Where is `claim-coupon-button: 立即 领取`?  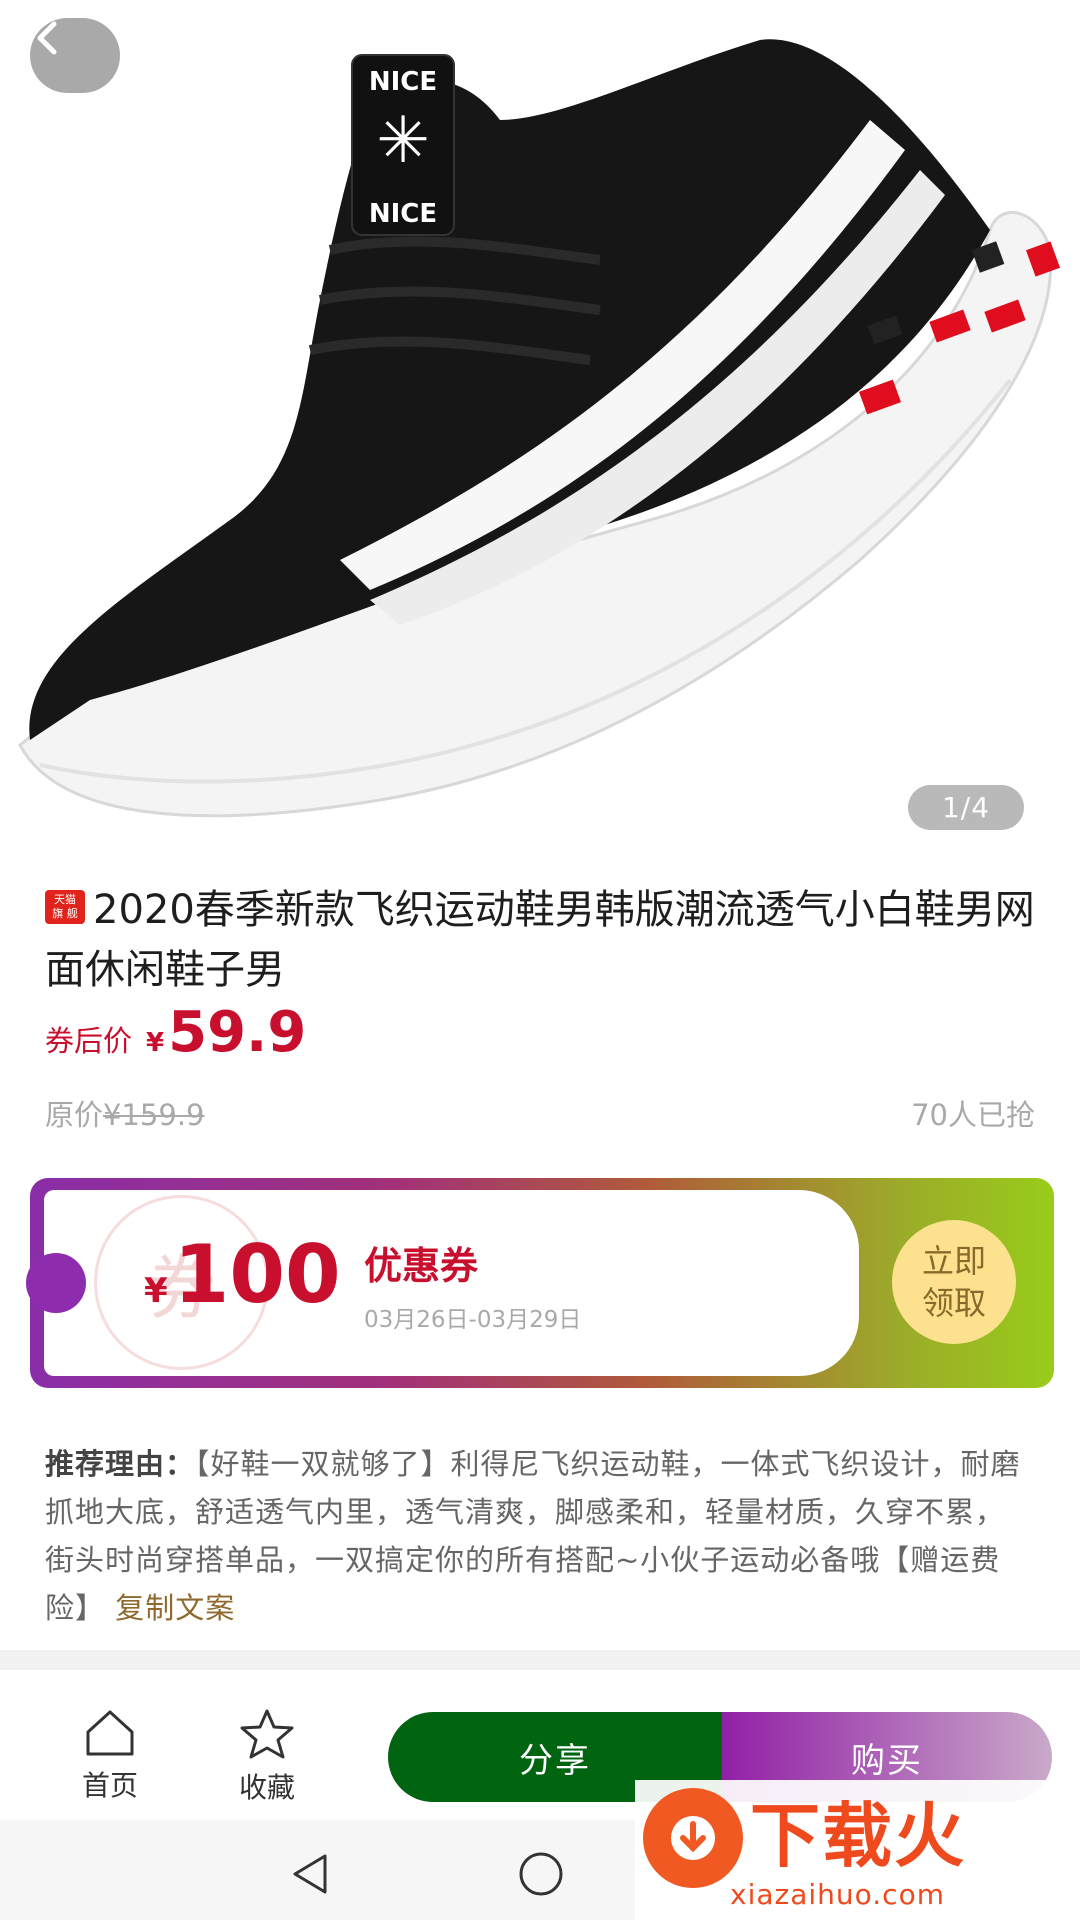
claim-coupon-button: 立即 领取 is located at coordinates (954, 1282).